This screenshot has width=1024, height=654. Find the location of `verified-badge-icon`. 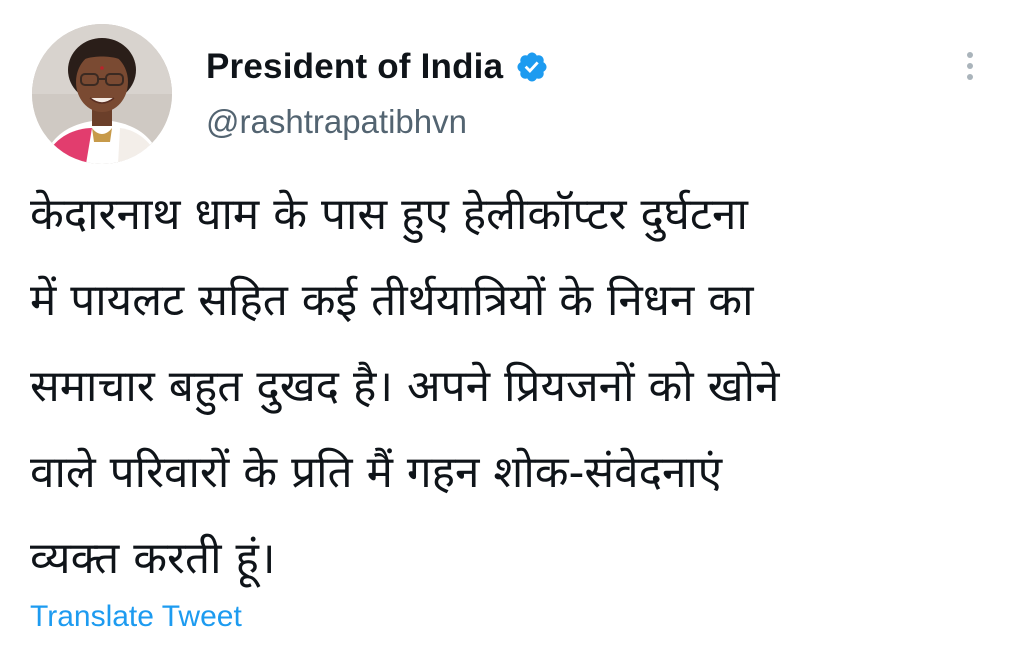

verified-badge-icon is located at coordinates (532, 67).